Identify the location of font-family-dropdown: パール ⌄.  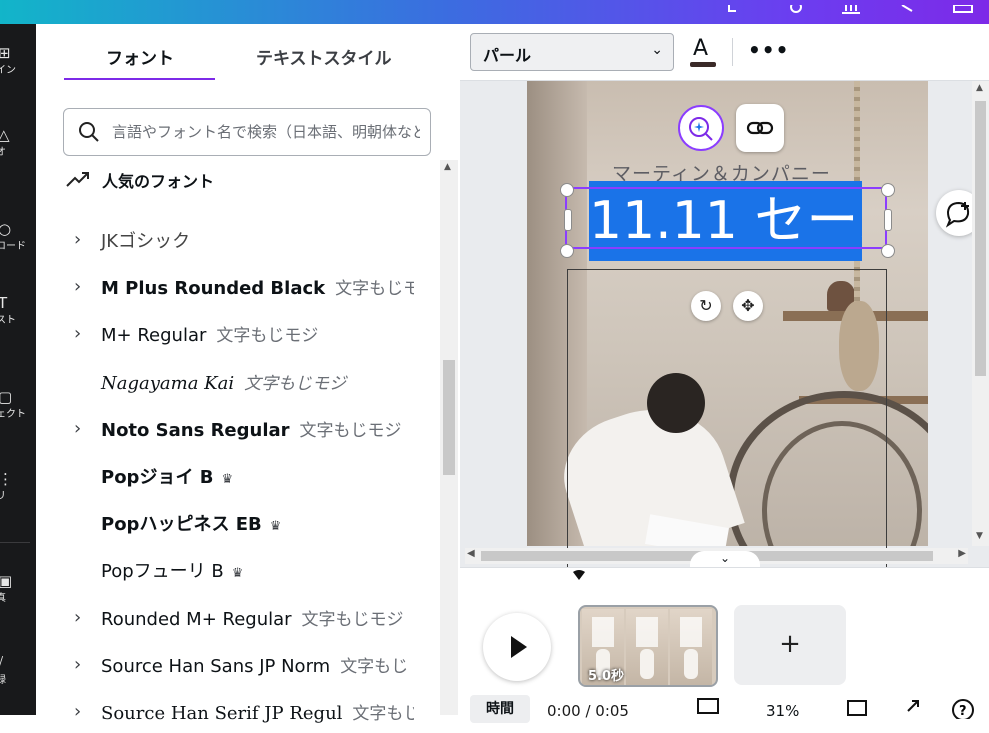
(572, 52).